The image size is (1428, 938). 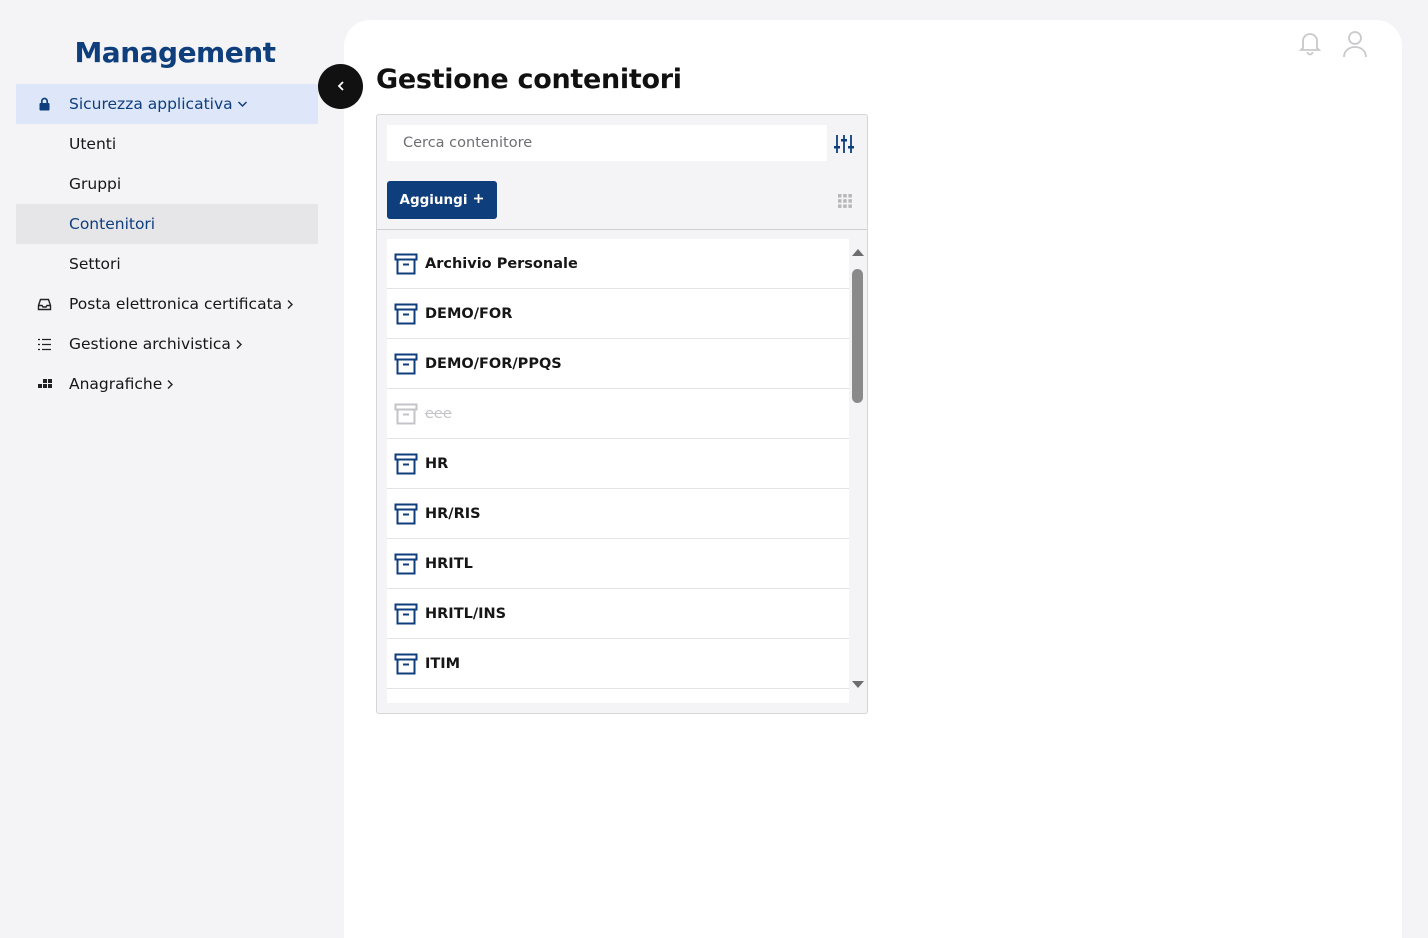 What do you see at coordinates (618, 614) in the screenshot?
I see `list-item: HRITL/INS` at bounding box center [618, 614].